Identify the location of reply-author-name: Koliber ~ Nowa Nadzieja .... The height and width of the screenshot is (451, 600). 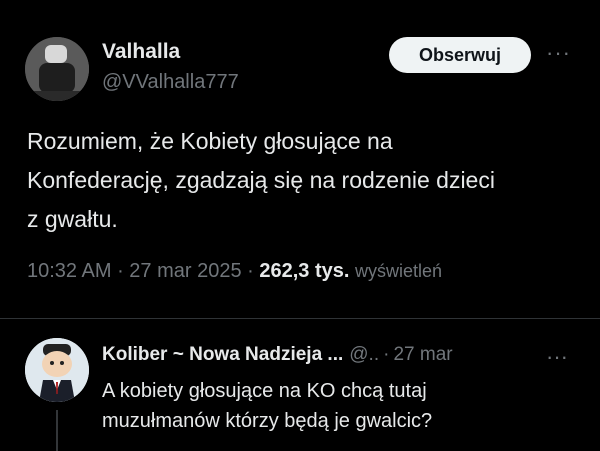
(222, 354).